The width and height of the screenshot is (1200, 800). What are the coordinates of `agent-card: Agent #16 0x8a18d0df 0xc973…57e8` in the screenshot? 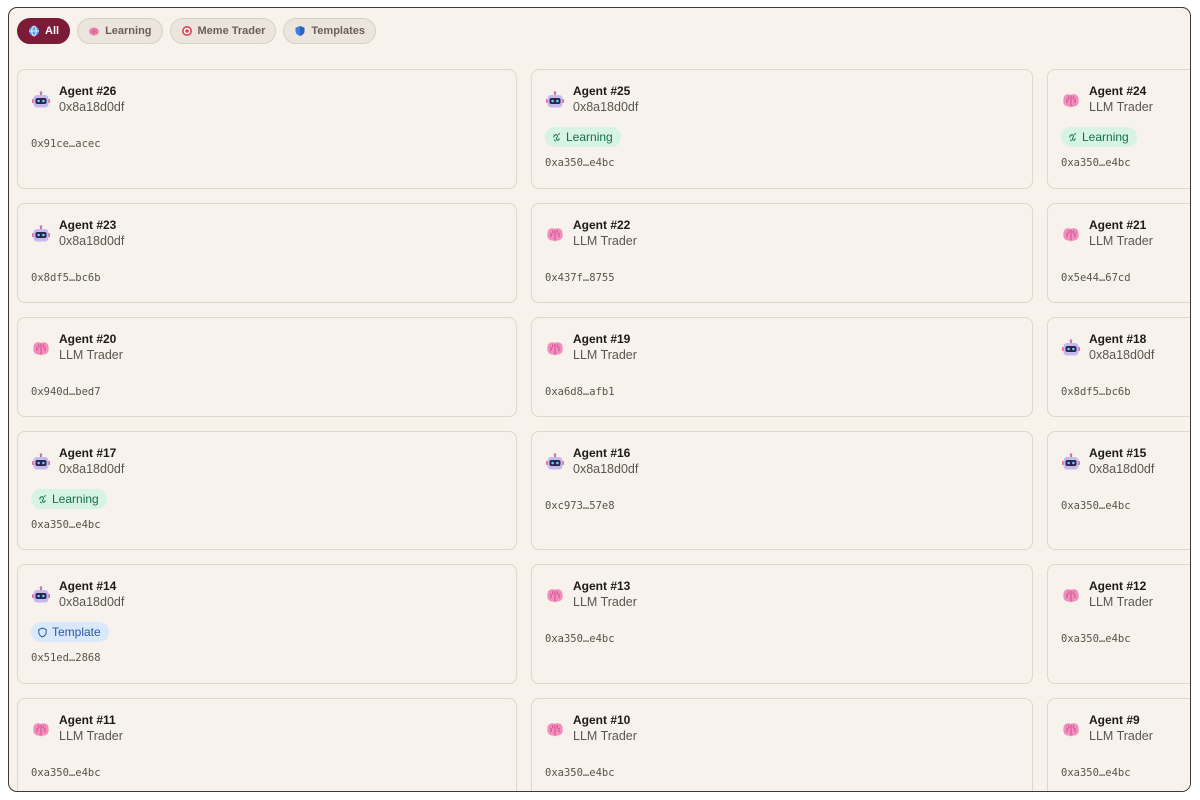 It's located at (782, 490).